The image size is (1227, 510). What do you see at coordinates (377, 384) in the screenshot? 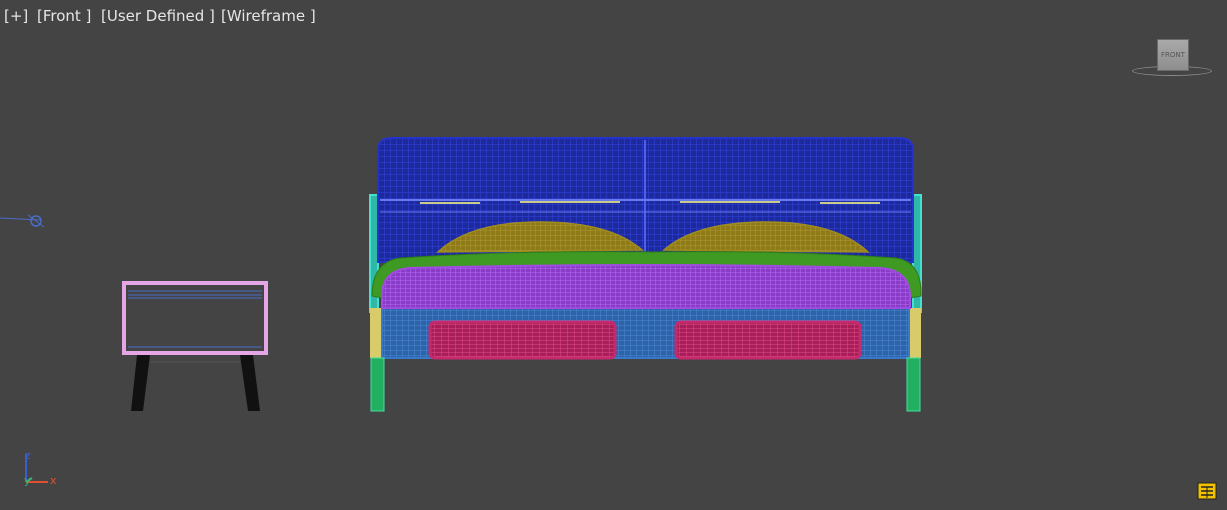
I see `bed-leg-left` at bounding box center [377, 384].